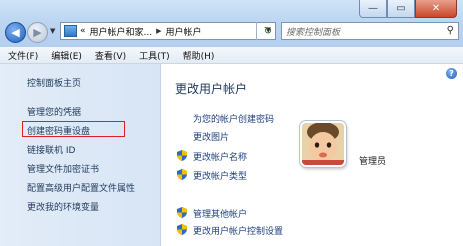  Describe the element at coordinates (313, 32) in the screenshot. I see `search-placeholder: 搜索控制面板` at that location.